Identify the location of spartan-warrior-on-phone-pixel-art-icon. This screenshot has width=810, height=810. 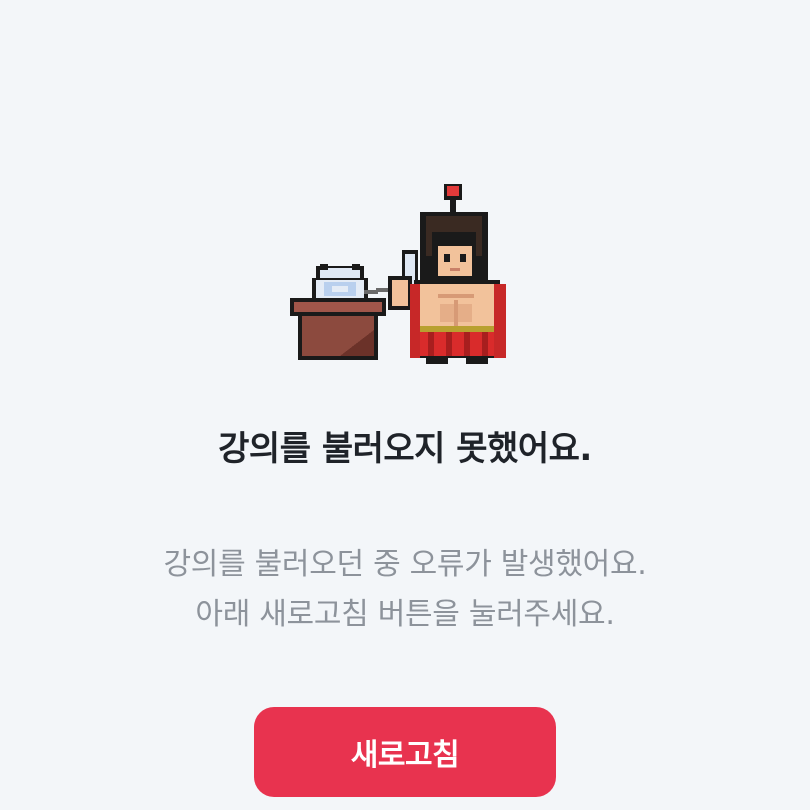
(398, 274).